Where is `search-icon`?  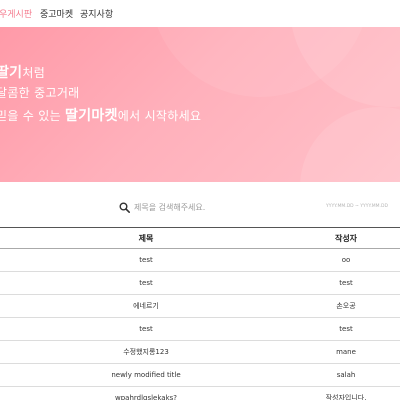 search-icon is located at coordinates (124, 207).